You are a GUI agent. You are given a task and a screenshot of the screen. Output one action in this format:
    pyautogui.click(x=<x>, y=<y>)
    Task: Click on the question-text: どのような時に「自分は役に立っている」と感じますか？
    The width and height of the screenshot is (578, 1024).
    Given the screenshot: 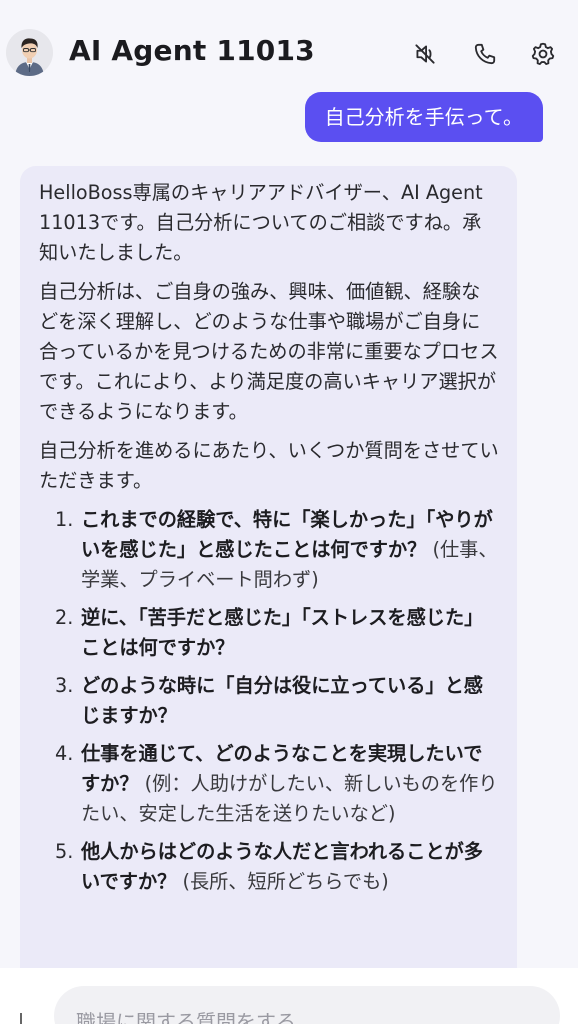 What is the action you would take?
    pyautogui.click(x=282, y=700)
    